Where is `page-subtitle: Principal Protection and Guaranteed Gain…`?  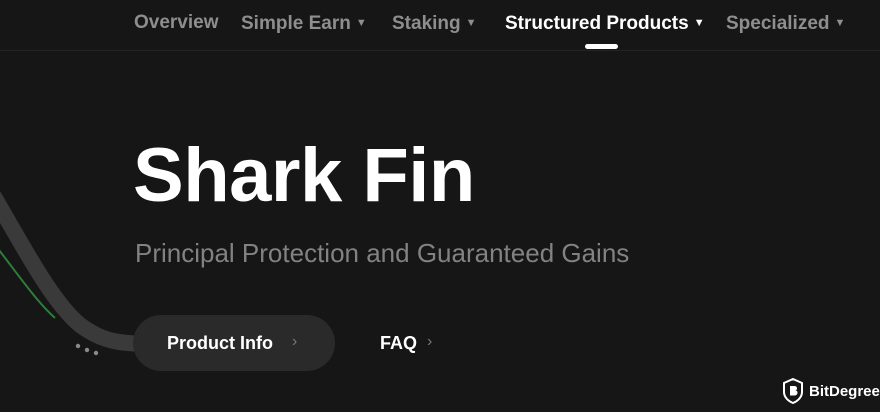 page-subtitle: Principal Protection and Guaranteed Gain… is located at coordinates (382, 253).